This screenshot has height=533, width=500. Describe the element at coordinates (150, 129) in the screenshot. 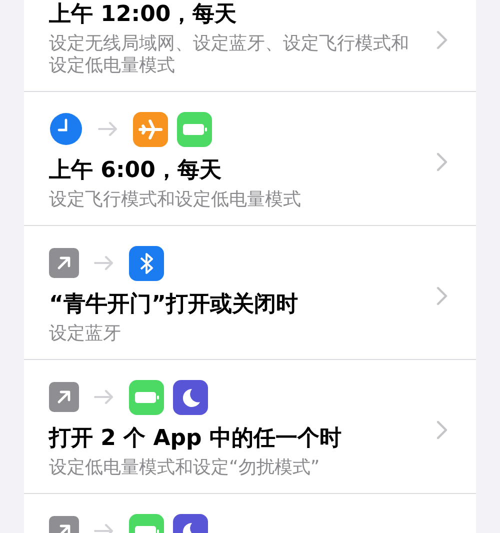

I see `airplane-icon` at that location.